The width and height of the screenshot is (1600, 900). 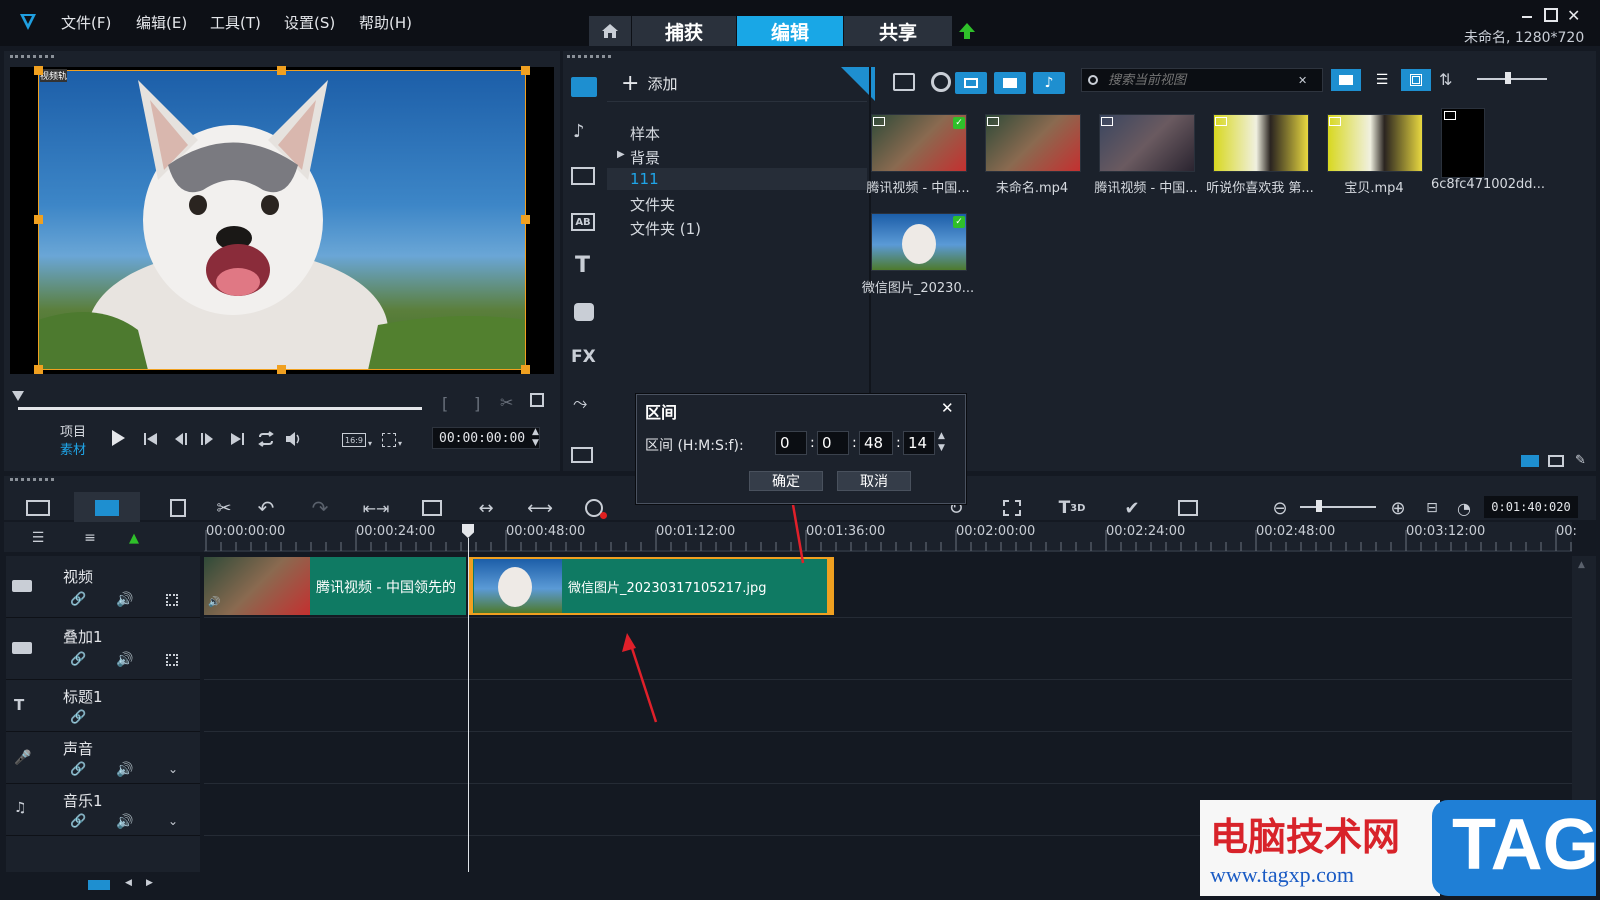 What do you see at coordinates (266, 439) in the screenshot?
I see `repeat-icon` at bounding box center [266, 439].